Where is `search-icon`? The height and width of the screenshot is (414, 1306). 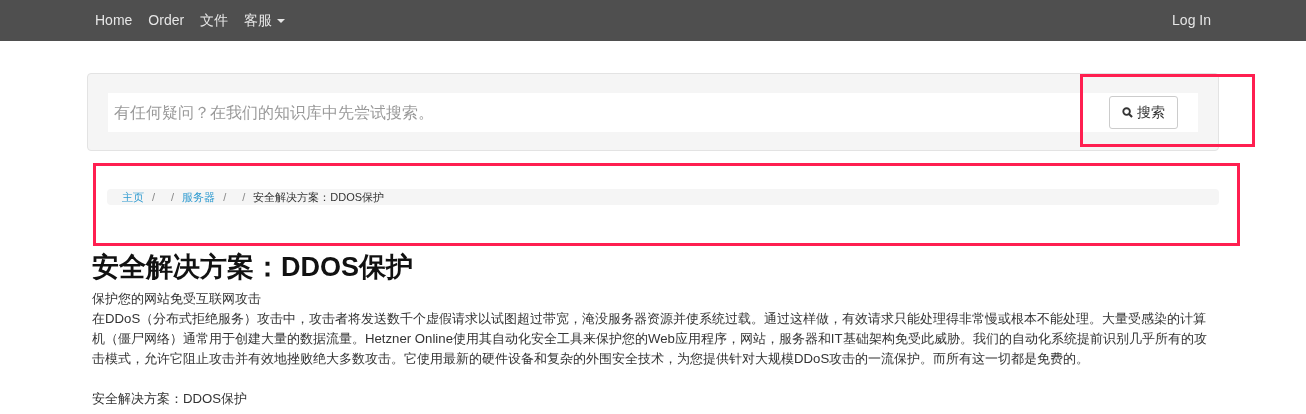
search-icon is located at coordinates (1127, 112).